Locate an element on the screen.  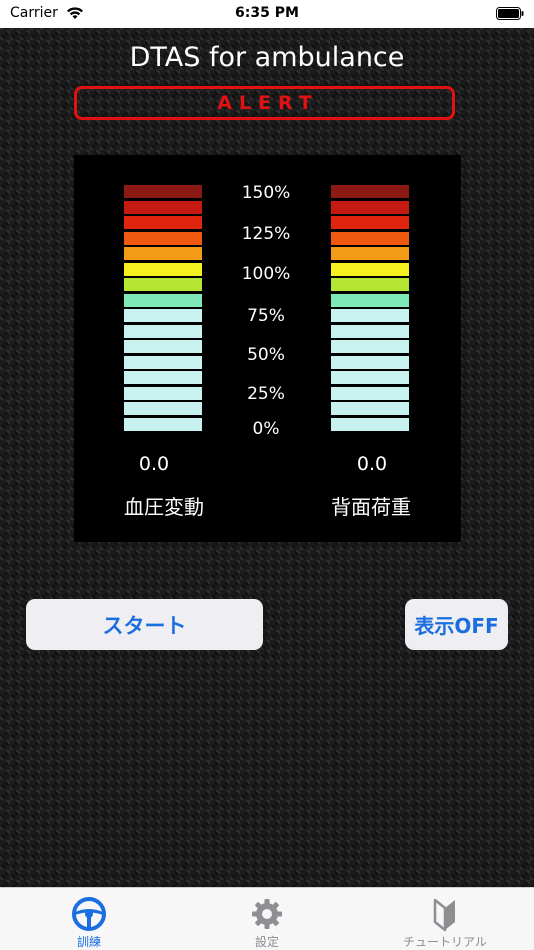
percent-label-125: 125% is located at coordinates (266, 234).